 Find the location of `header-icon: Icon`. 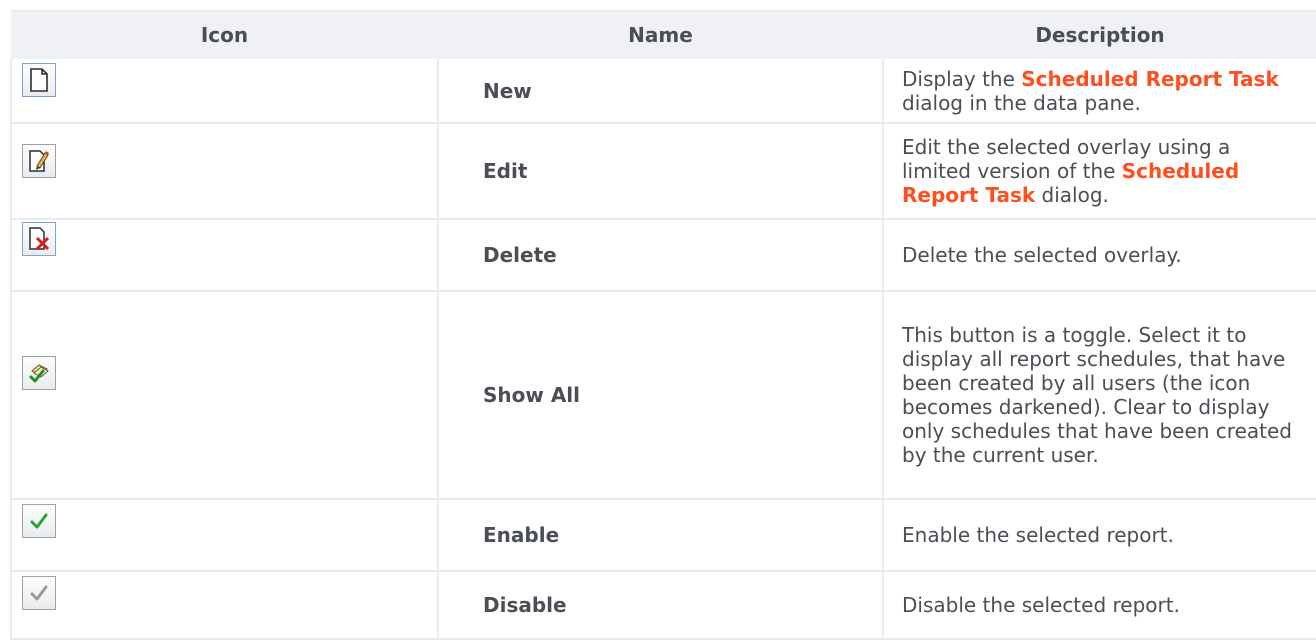

header-icon: Icon is located at coordinates (224, 34).